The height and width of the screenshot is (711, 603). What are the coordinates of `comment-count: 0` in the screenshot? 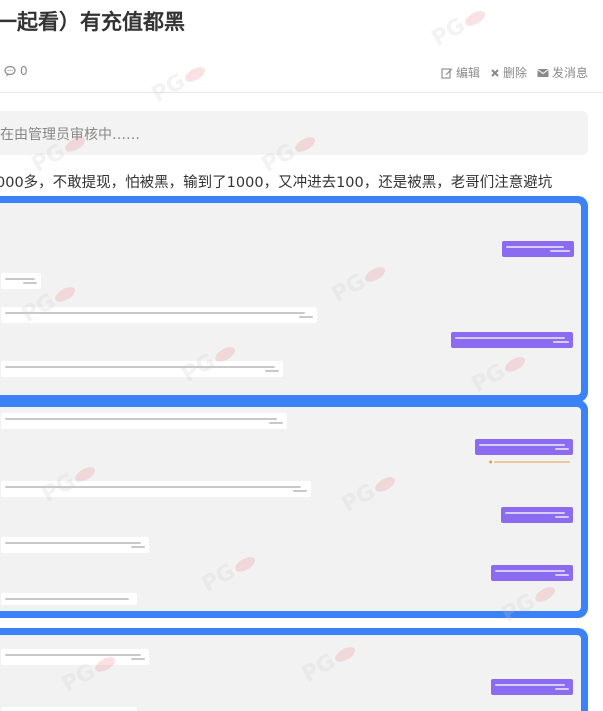 It's located at (16, 71).